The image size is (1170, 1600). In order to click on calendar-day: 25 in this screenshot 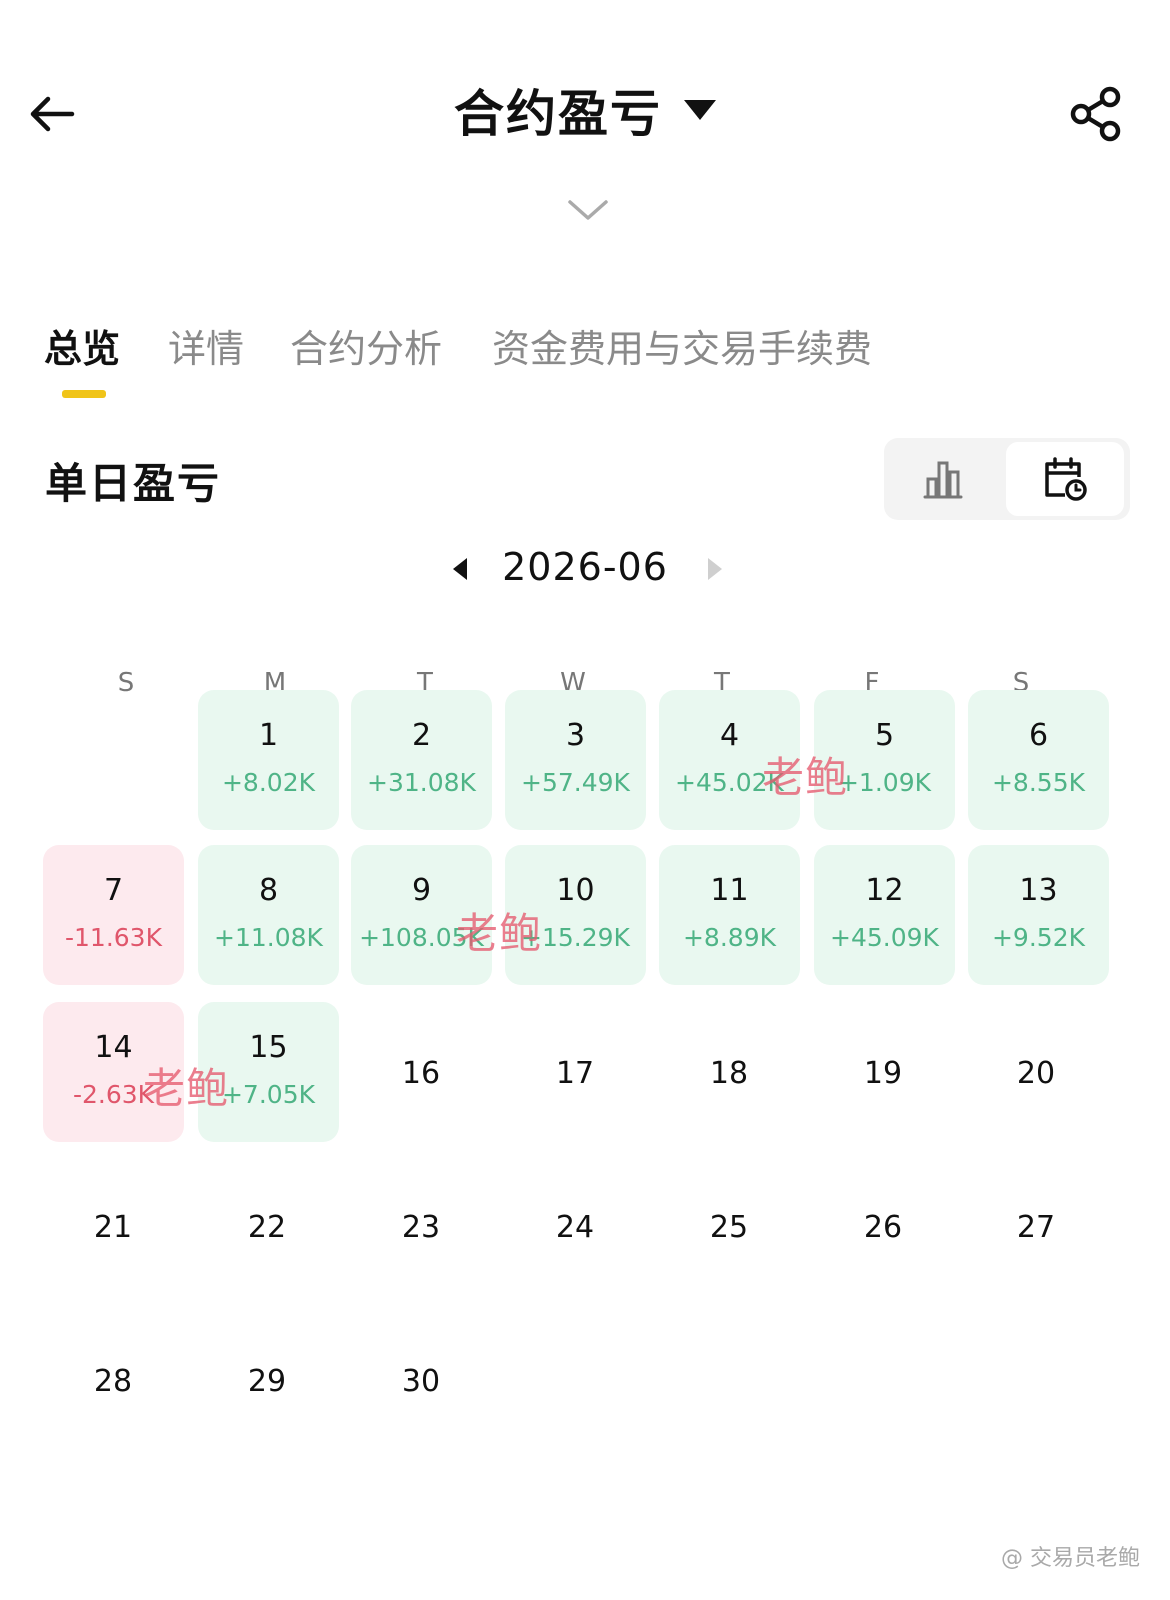, I will do `click(729, 1227)`.